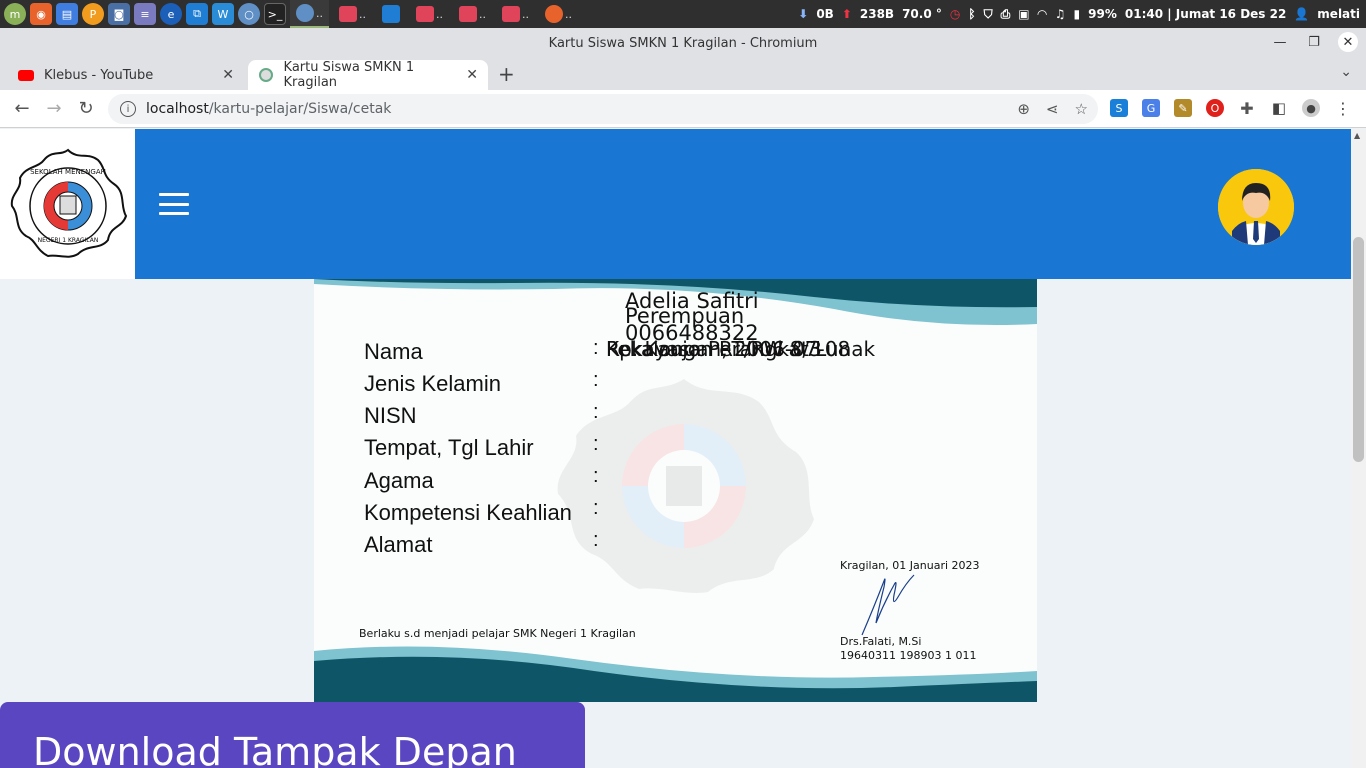  Describe the element at coordinates (266, 75) in the screenshot. I see `school-logo-favicon-icon` at that location.